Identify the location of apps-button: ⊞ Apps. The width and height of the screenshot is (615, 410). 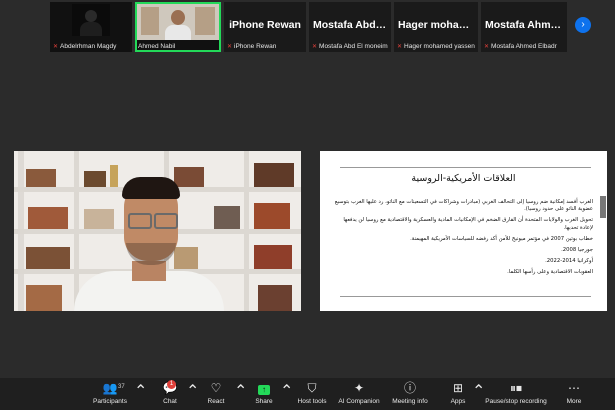
(458, 393).